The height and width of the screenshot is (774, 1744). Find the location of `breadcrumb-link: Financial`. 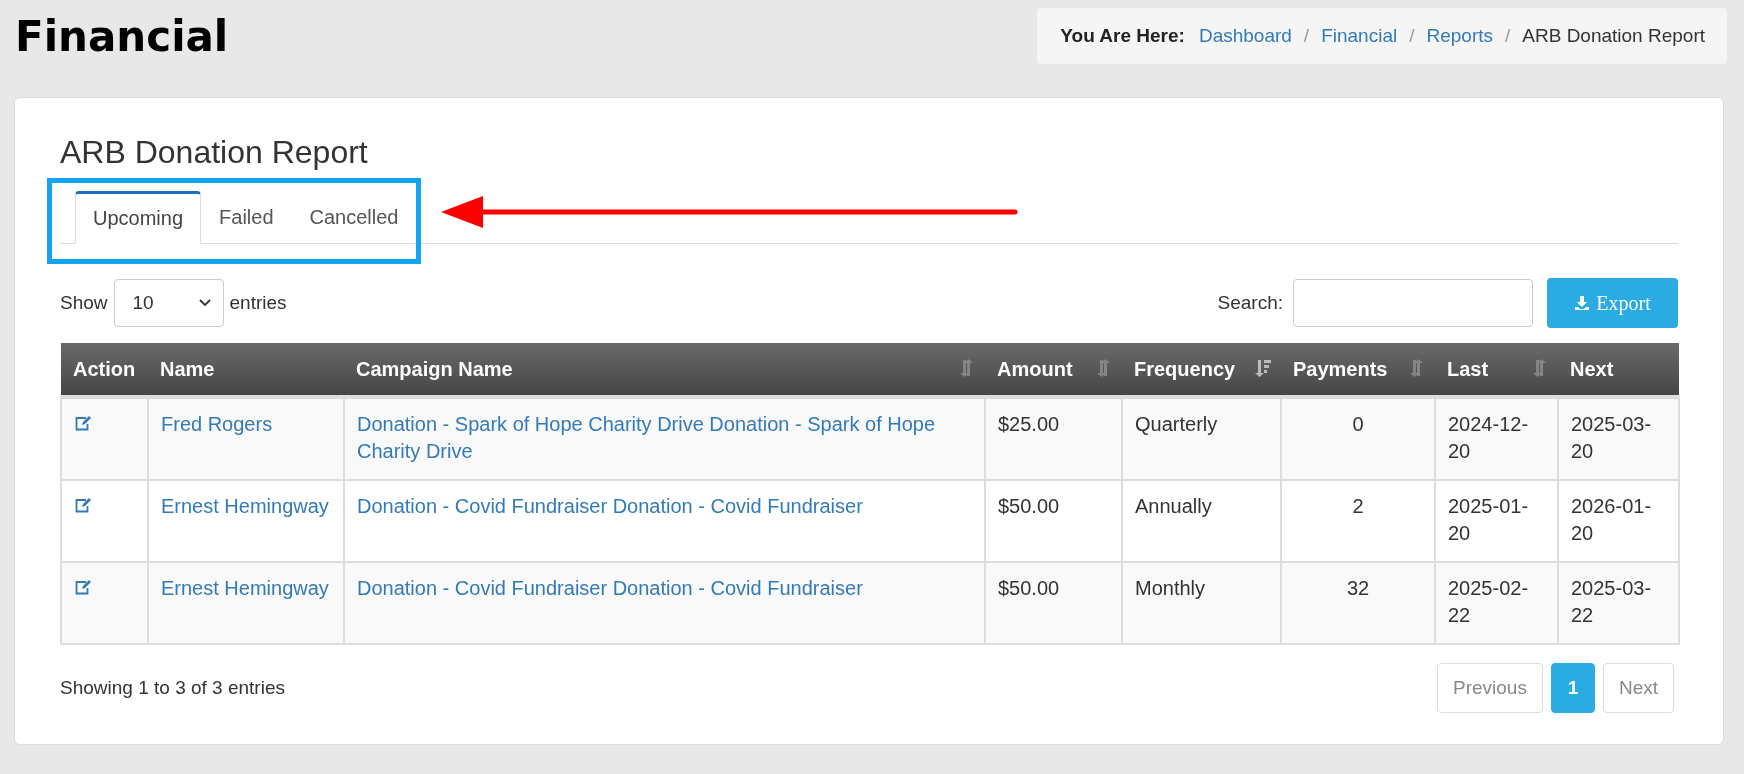

breadcrumb-link: Financial is located at coordinates (1359, 36).